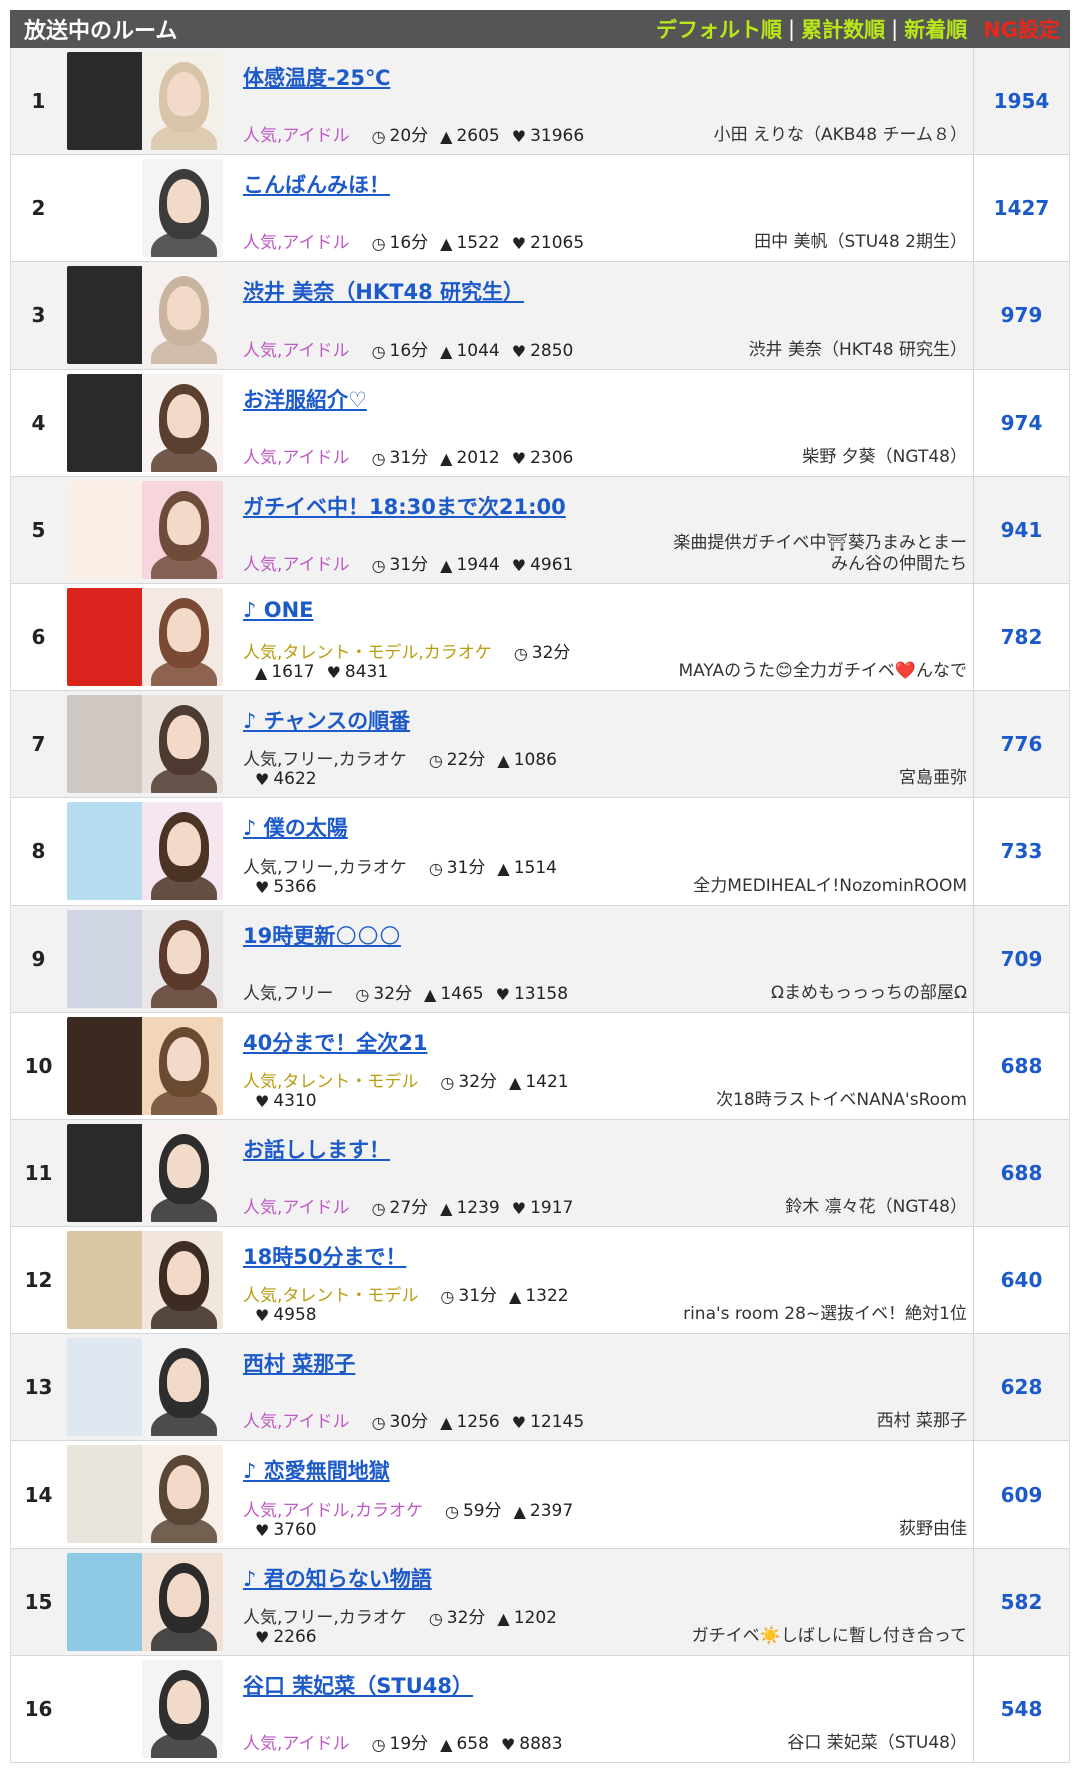 This screenshot has width=1080, height=1771. I want to click on sort-default-link: デフォルト順, so click(719, 29).